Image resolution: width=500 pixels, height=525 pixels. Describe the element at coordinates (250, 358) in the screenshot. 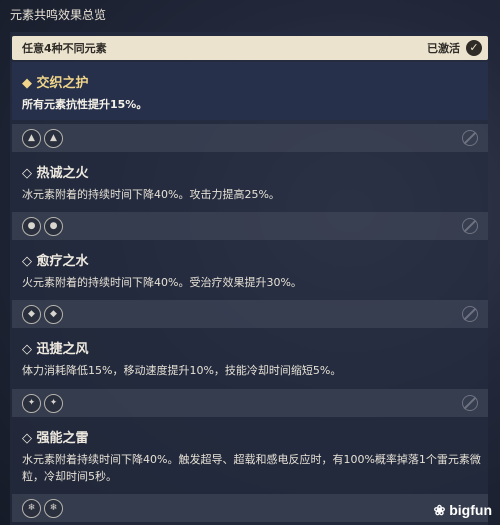

I see `resonance-effect: ◇ 迅捷之风 体力消耗降低15%，移动速度提升10%，技能冷却时间缩短5%。` at that location.